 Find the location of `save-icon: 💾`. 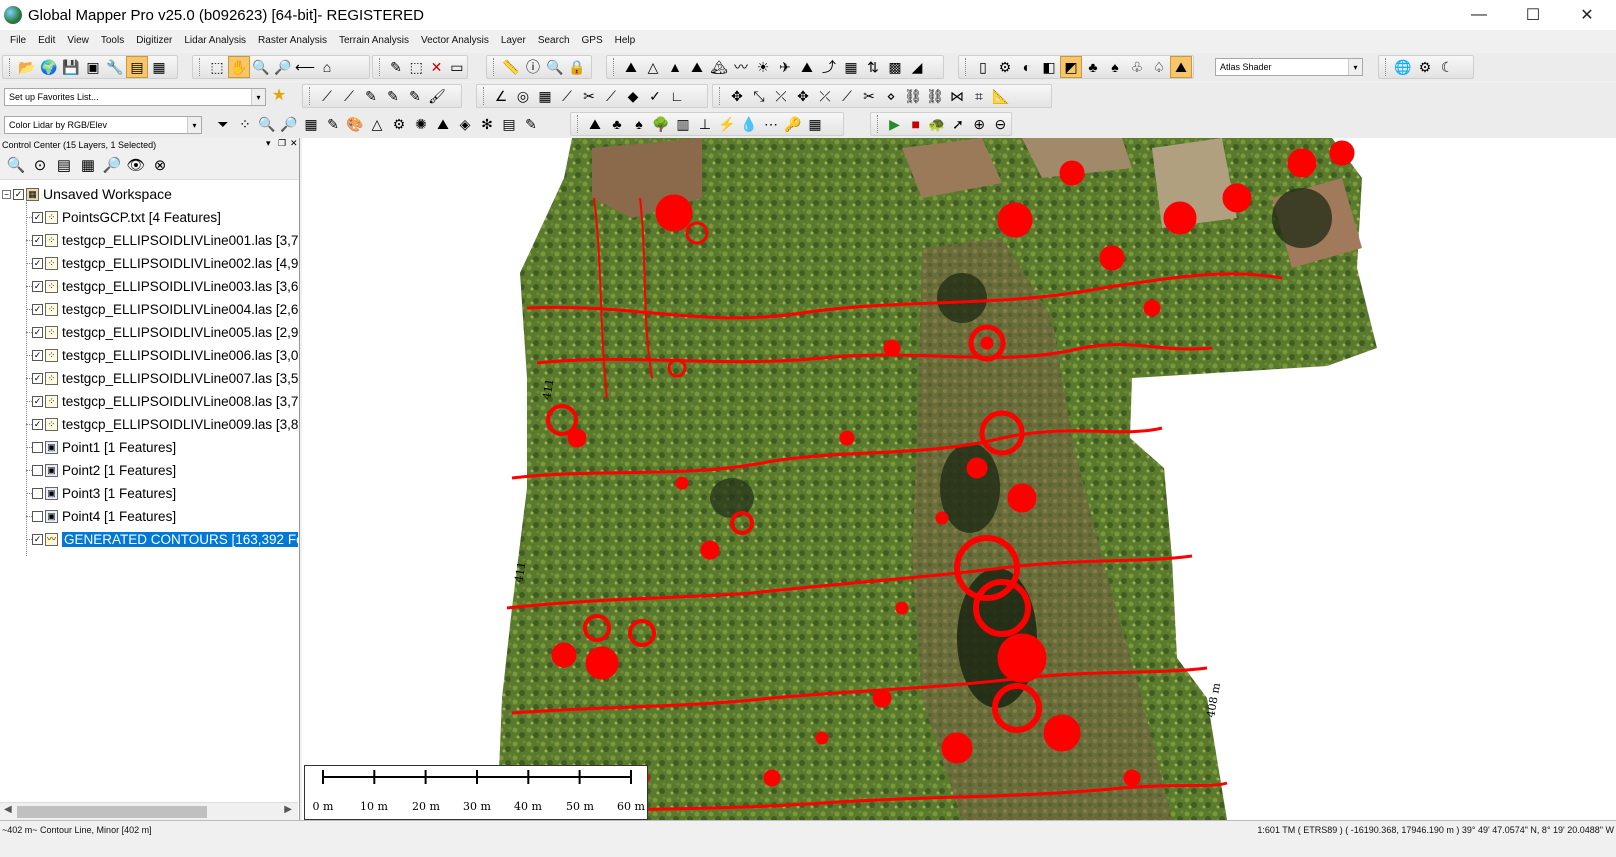

save-icon: 💾 is located at coordinates (71, 67).